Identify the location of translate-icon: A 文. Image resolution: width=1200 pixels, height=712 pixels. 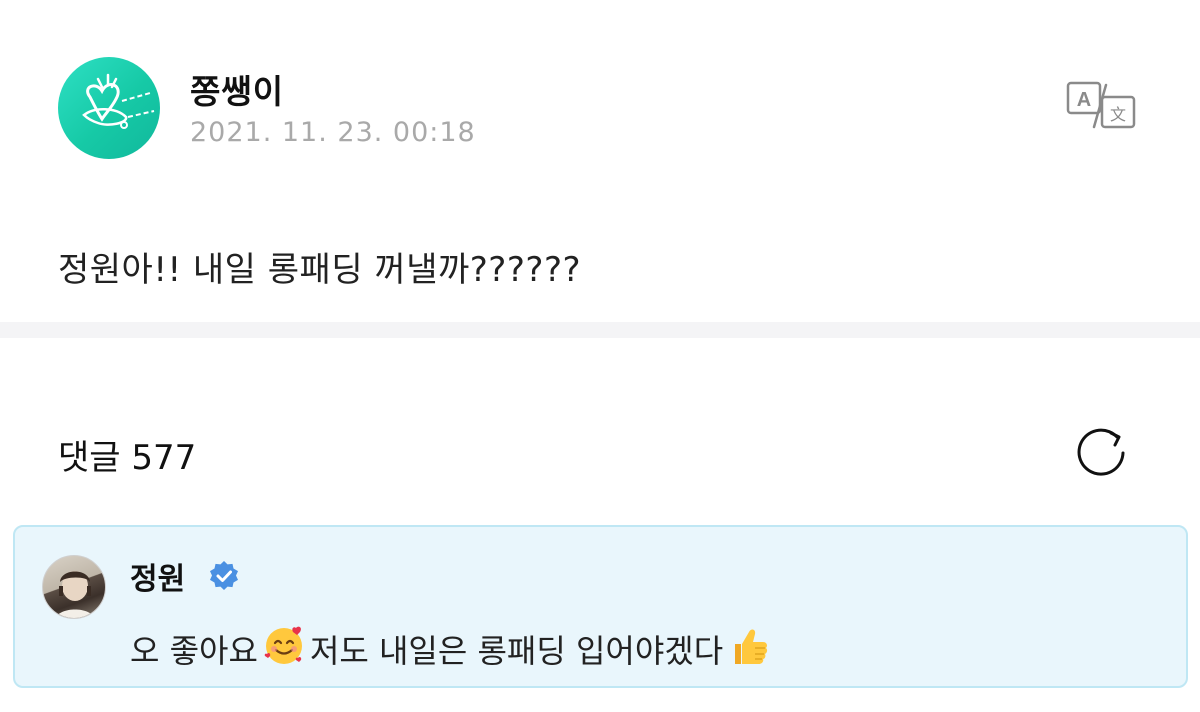
(1101, 105).